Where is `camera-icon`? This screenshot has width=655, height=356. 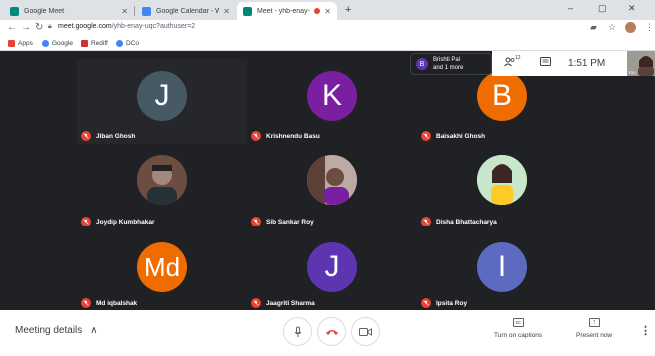 camera-icon is located at coordinates (365, 331).